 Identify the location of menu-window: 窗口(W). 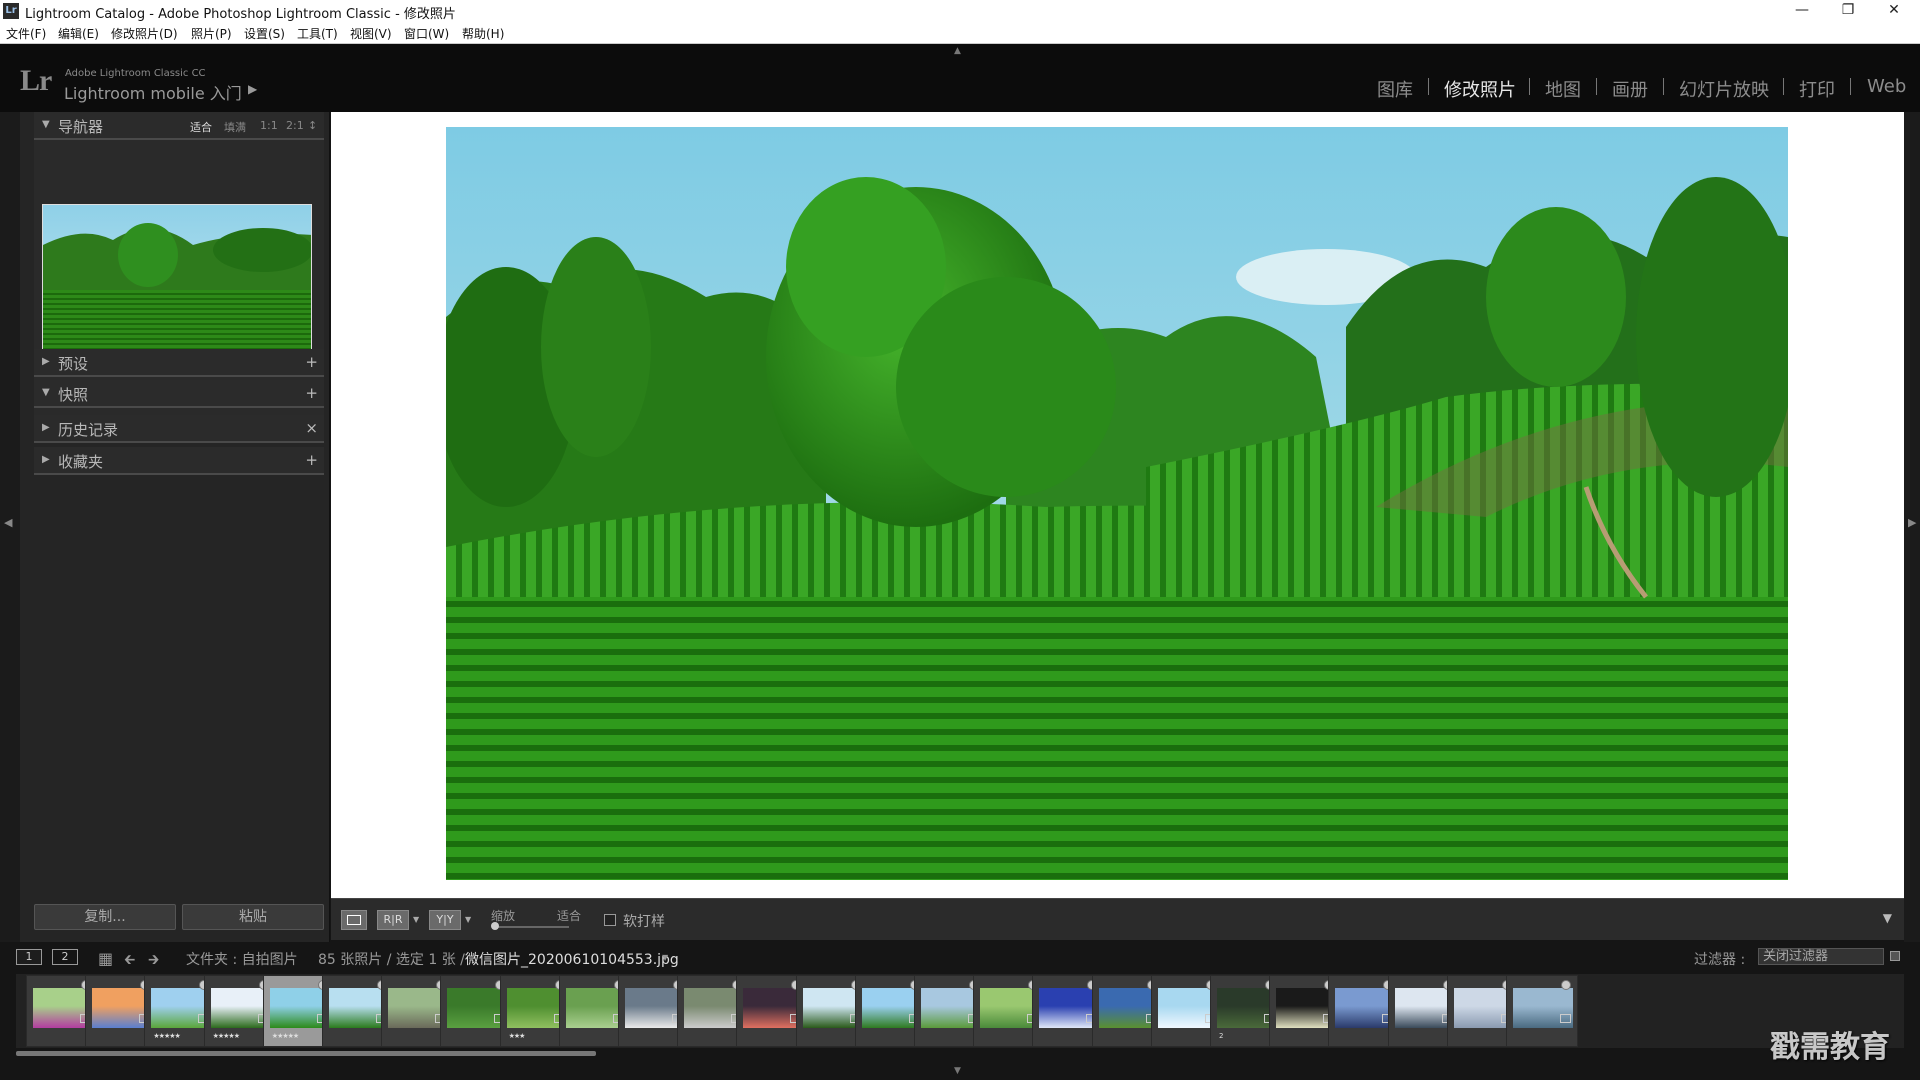
(426, 33).